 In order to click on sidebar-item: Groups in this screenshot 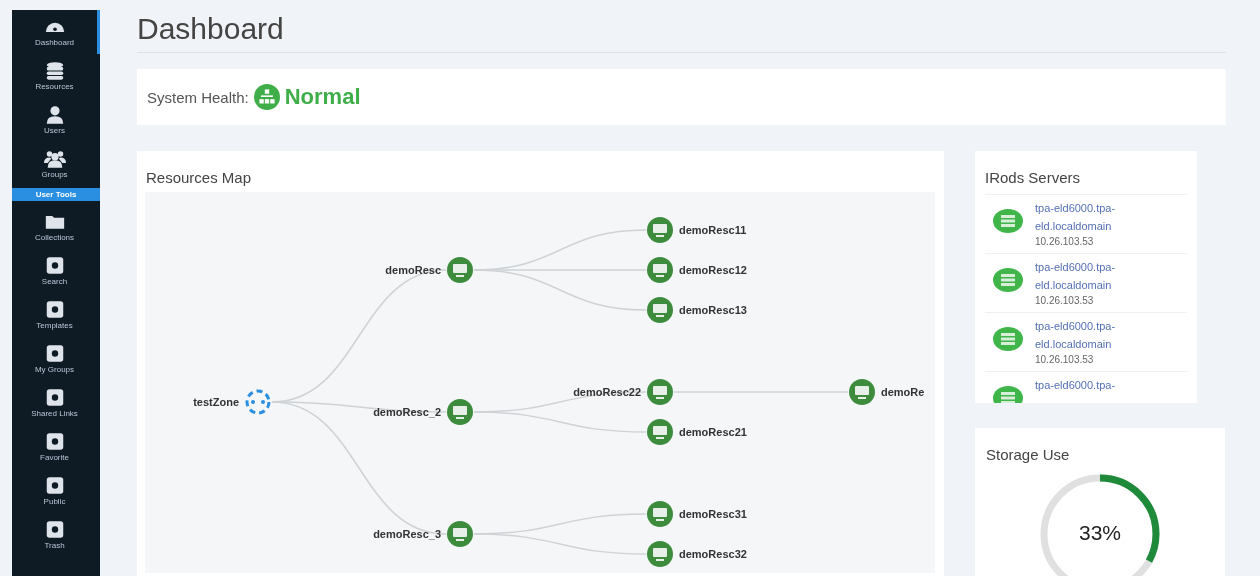, I will do `click(56, 164)`.